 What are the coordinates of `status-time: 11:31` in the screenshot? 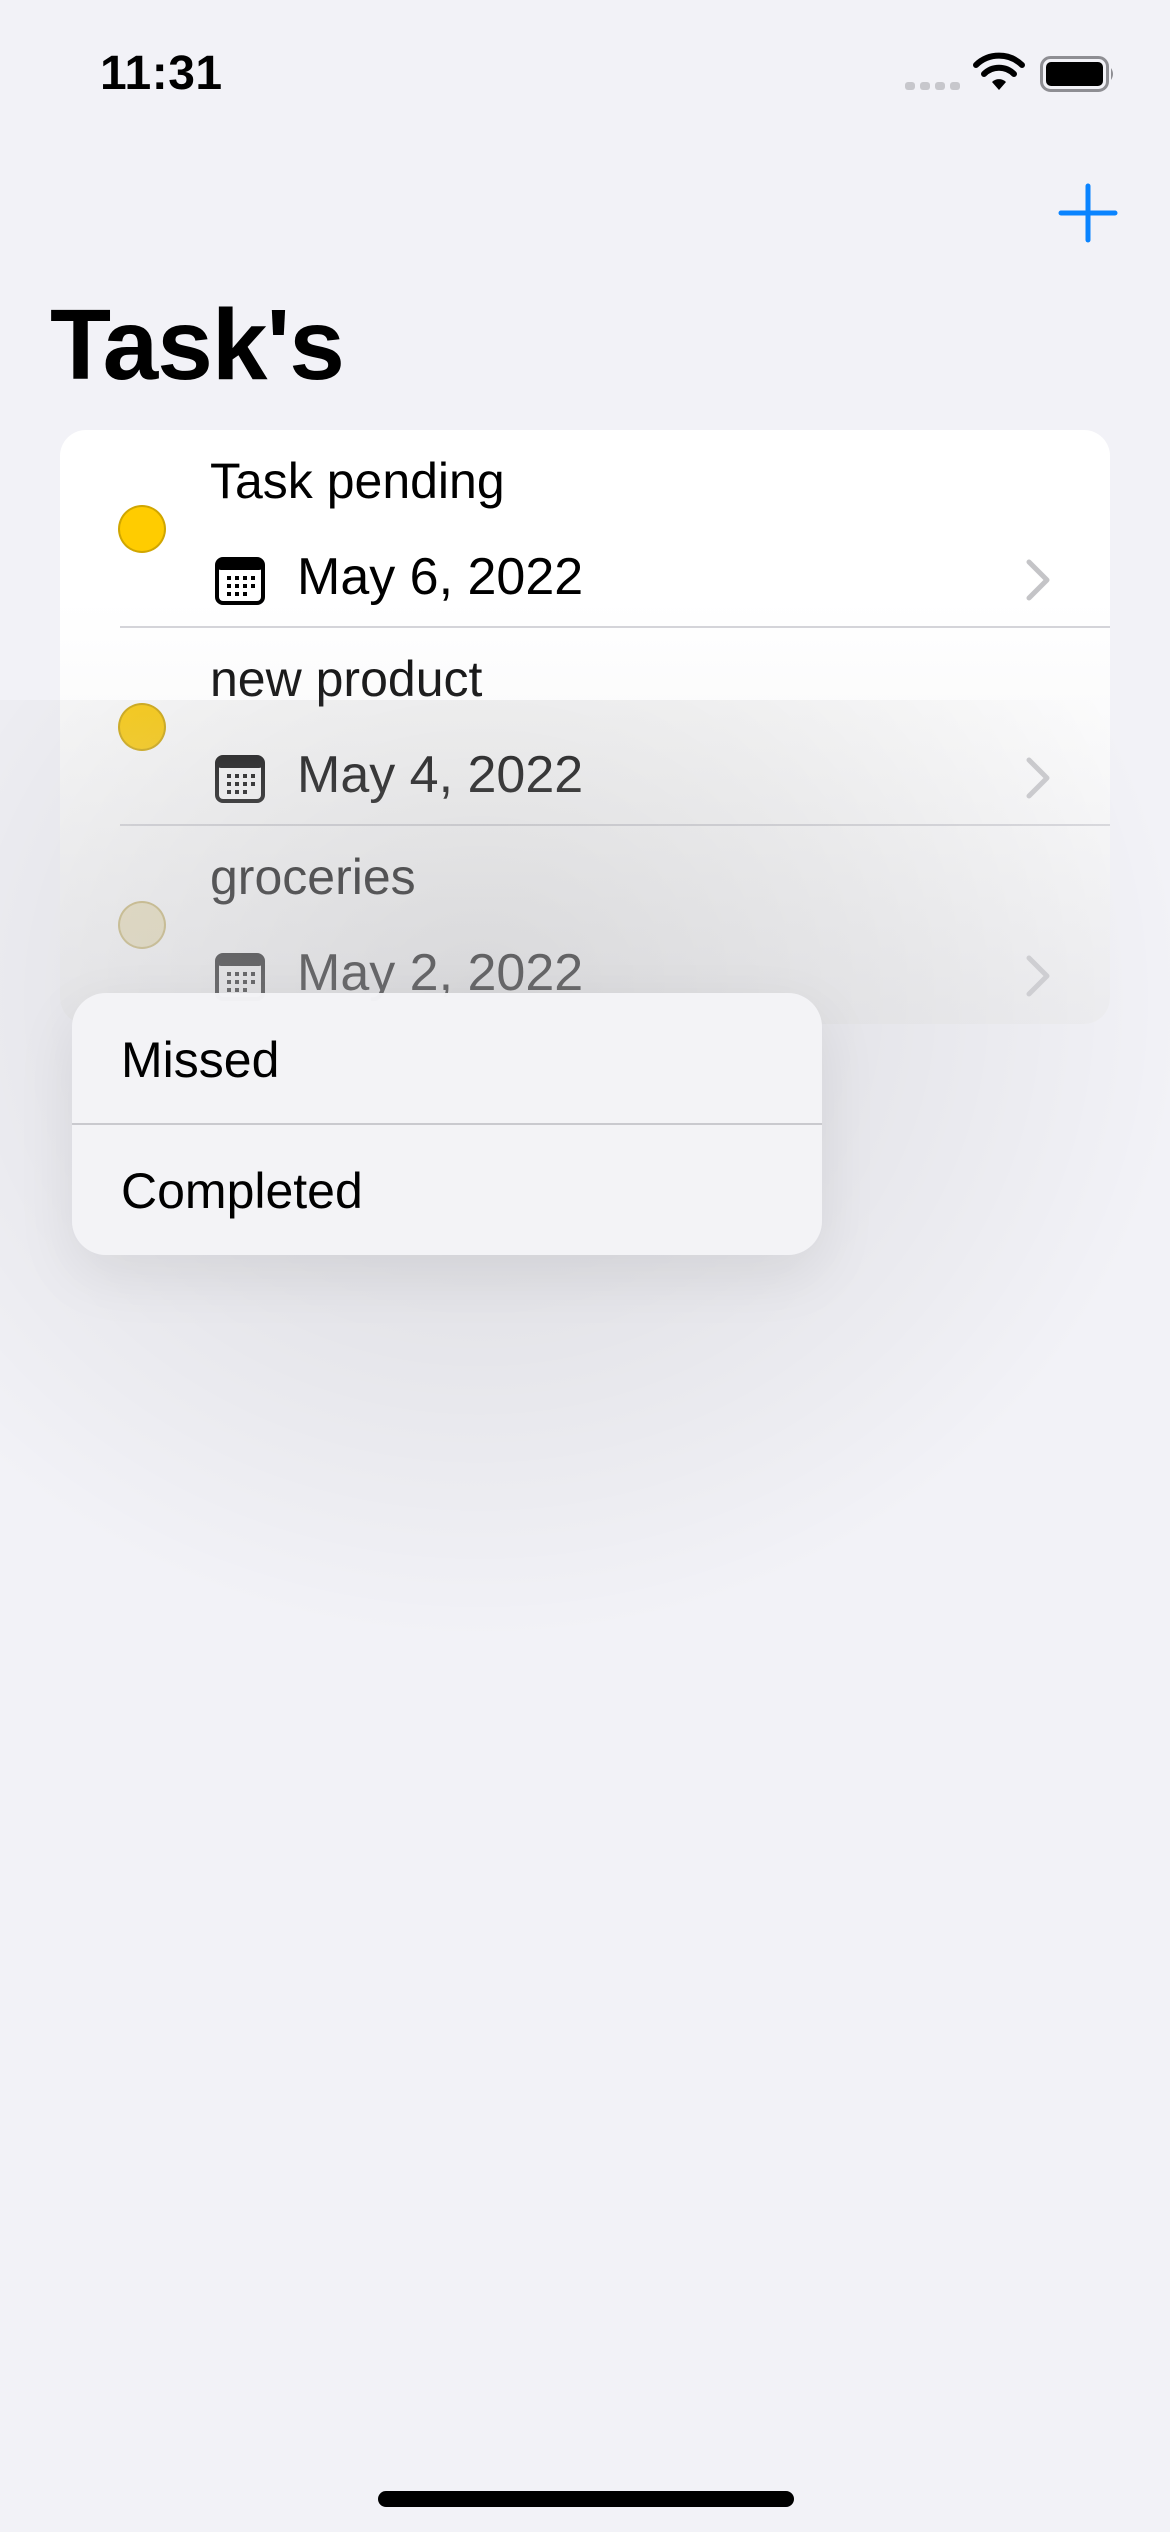 It's located at (161, 73).